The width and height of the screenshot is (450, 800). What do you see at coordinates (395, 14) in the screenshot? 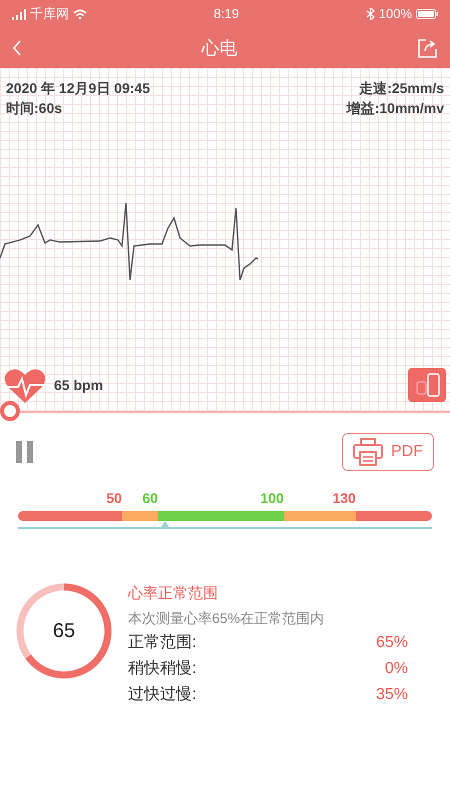
I see `battery-percent: 100%` at bounding box center [395, 14].